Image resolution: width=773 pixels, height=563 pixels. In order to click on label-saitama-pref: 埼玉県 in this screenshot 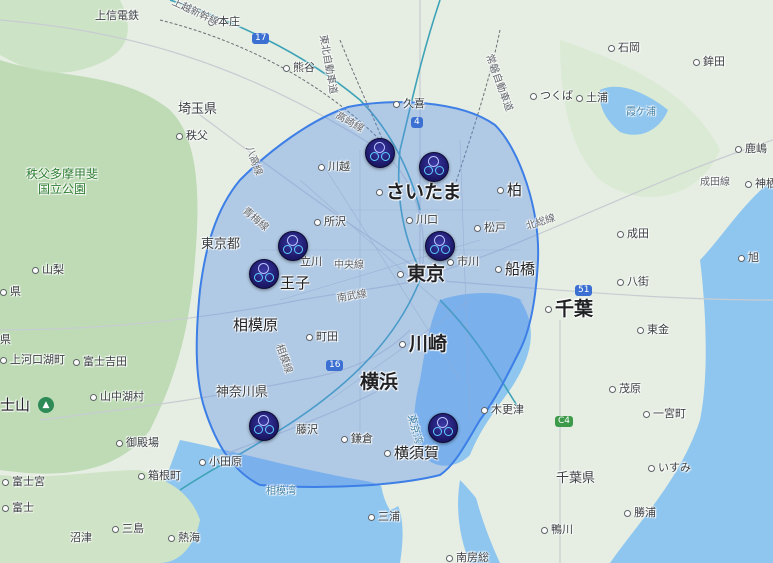, I will do `click(198, 109)`.